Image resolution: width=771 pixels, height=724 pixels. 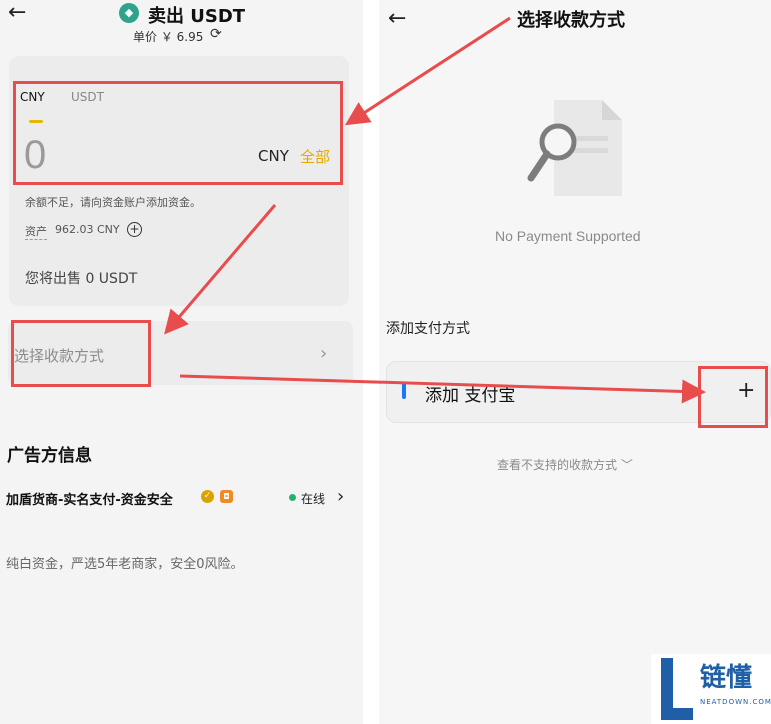 I want to click on watermark-sub: NEATDOWN.COM, so click(x=735, y=702).